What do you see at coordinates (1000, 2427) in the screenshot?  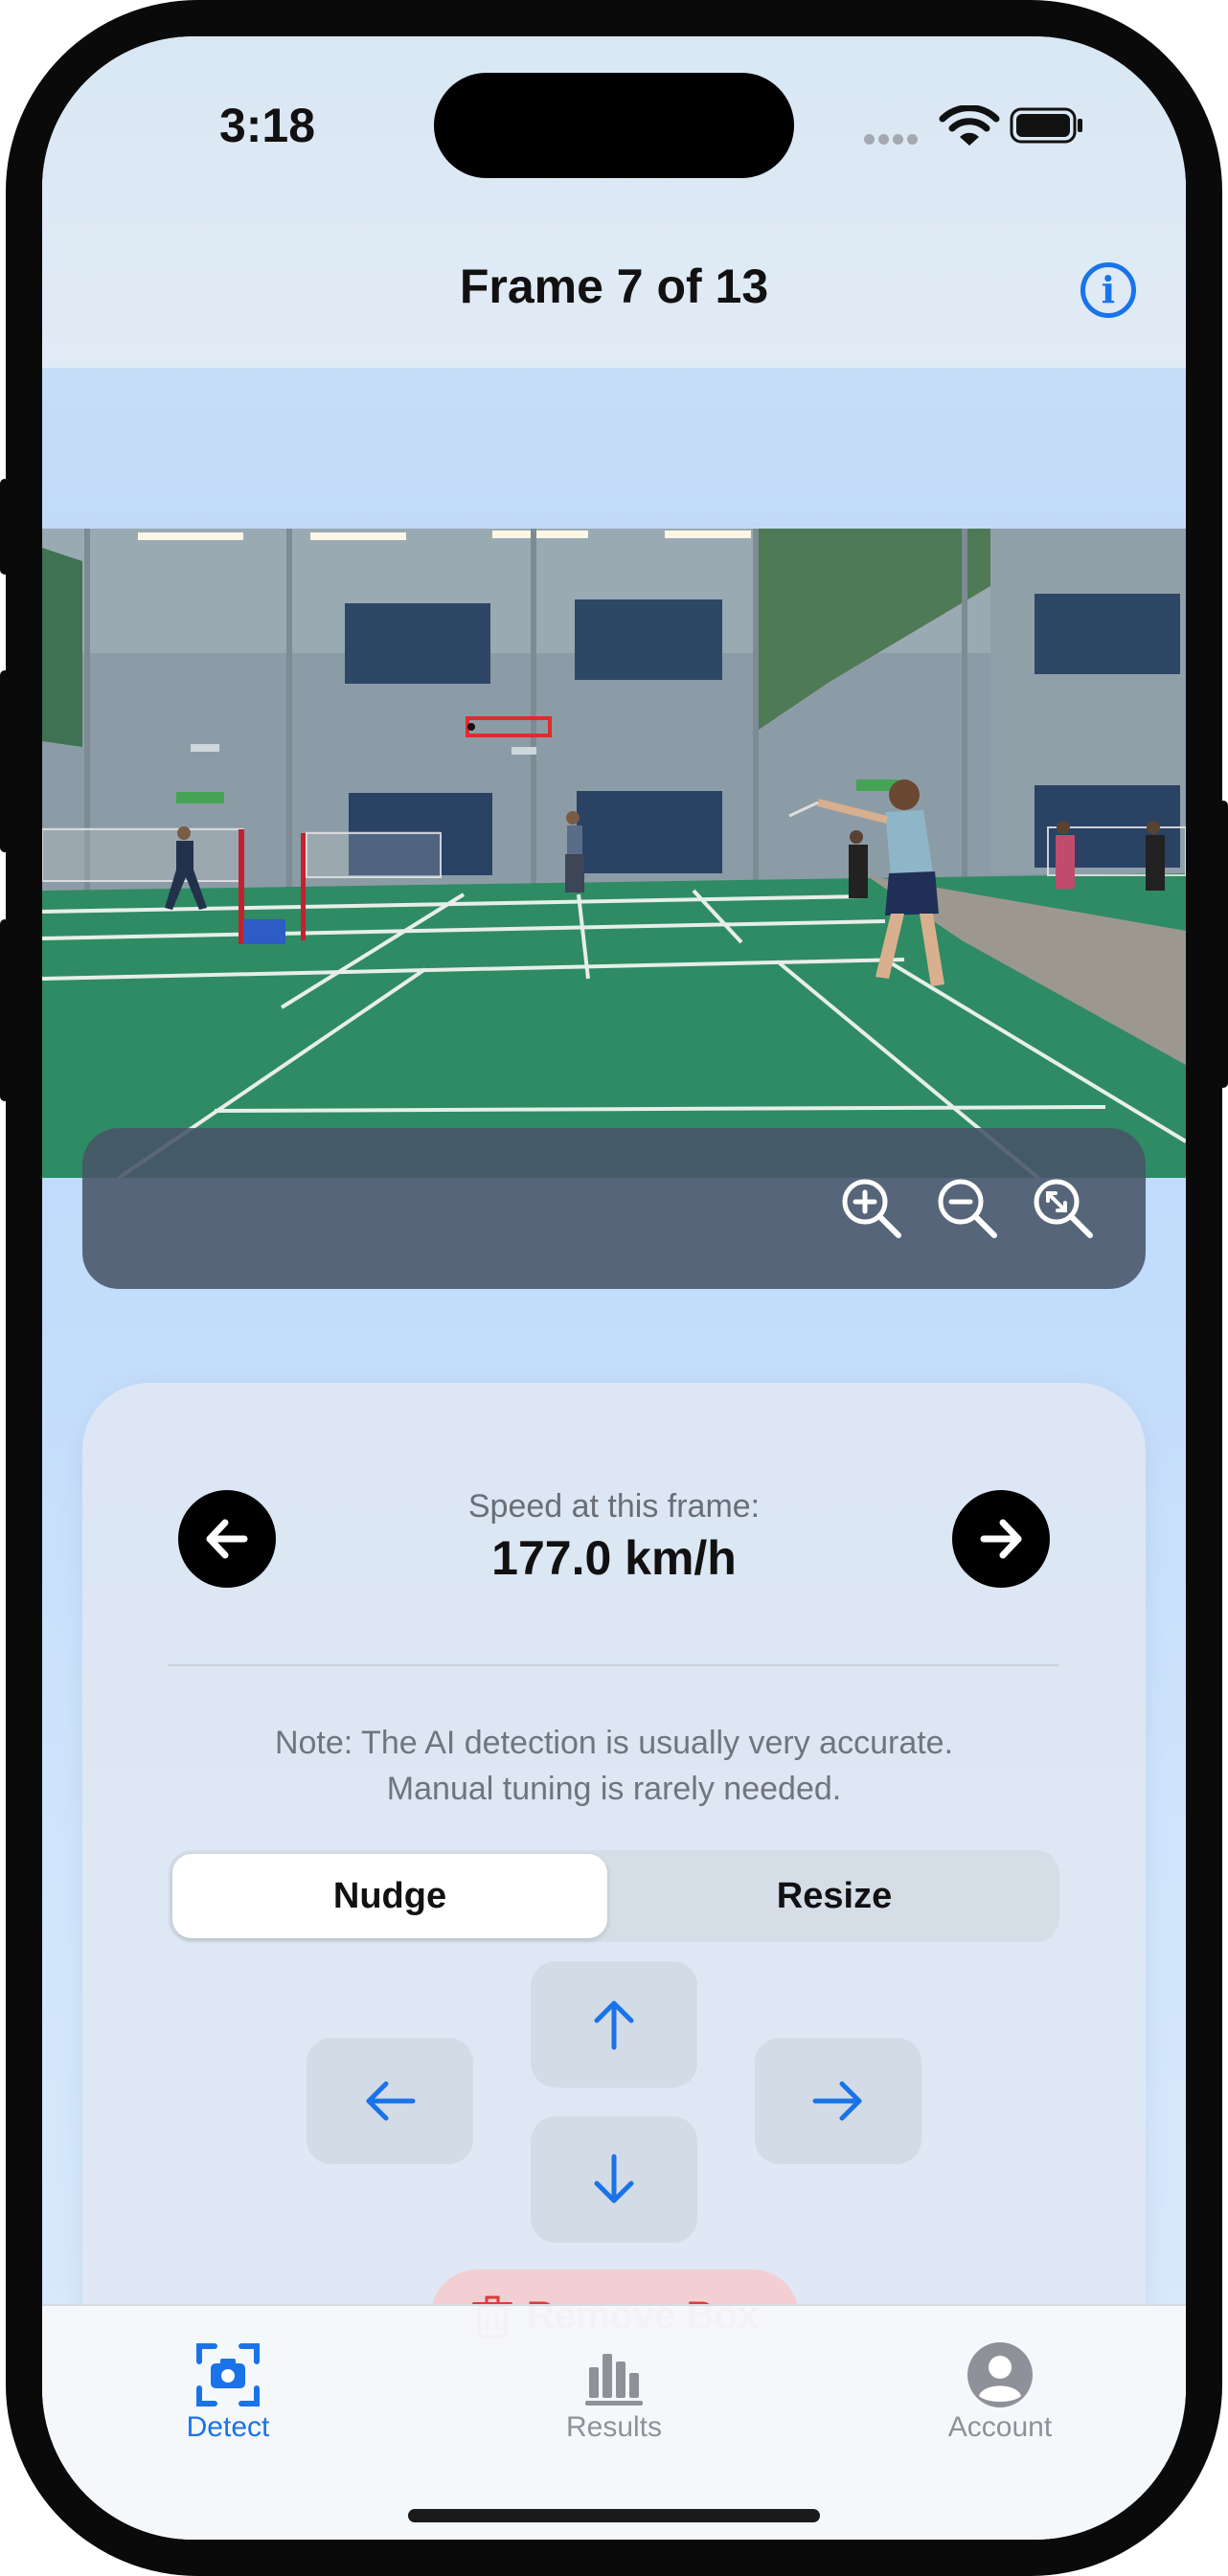 I see `tab-account-label: Account` at bounding box center [1000, 2427].